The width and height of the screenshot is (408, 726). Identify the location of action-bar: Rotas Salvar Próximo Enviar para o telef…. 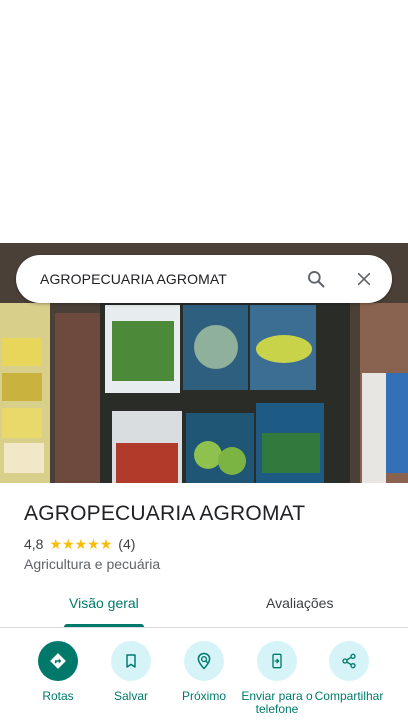
(204, 683).